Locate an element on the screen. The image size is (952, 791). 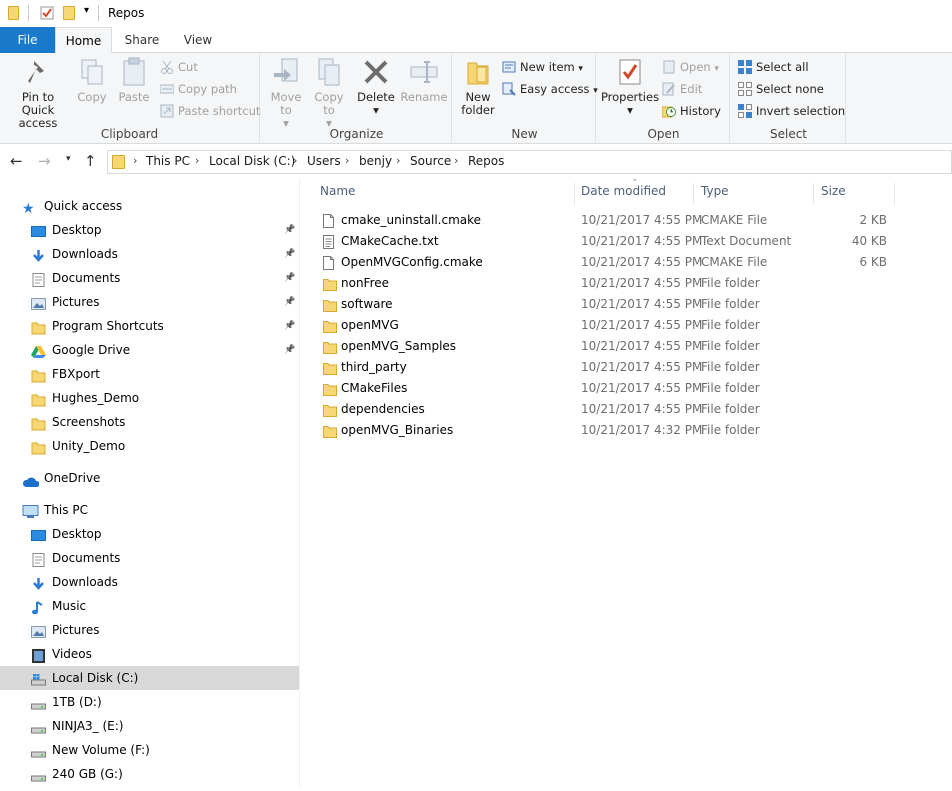
properties-button: Properties ▾ is located at coordinates (630, 87).